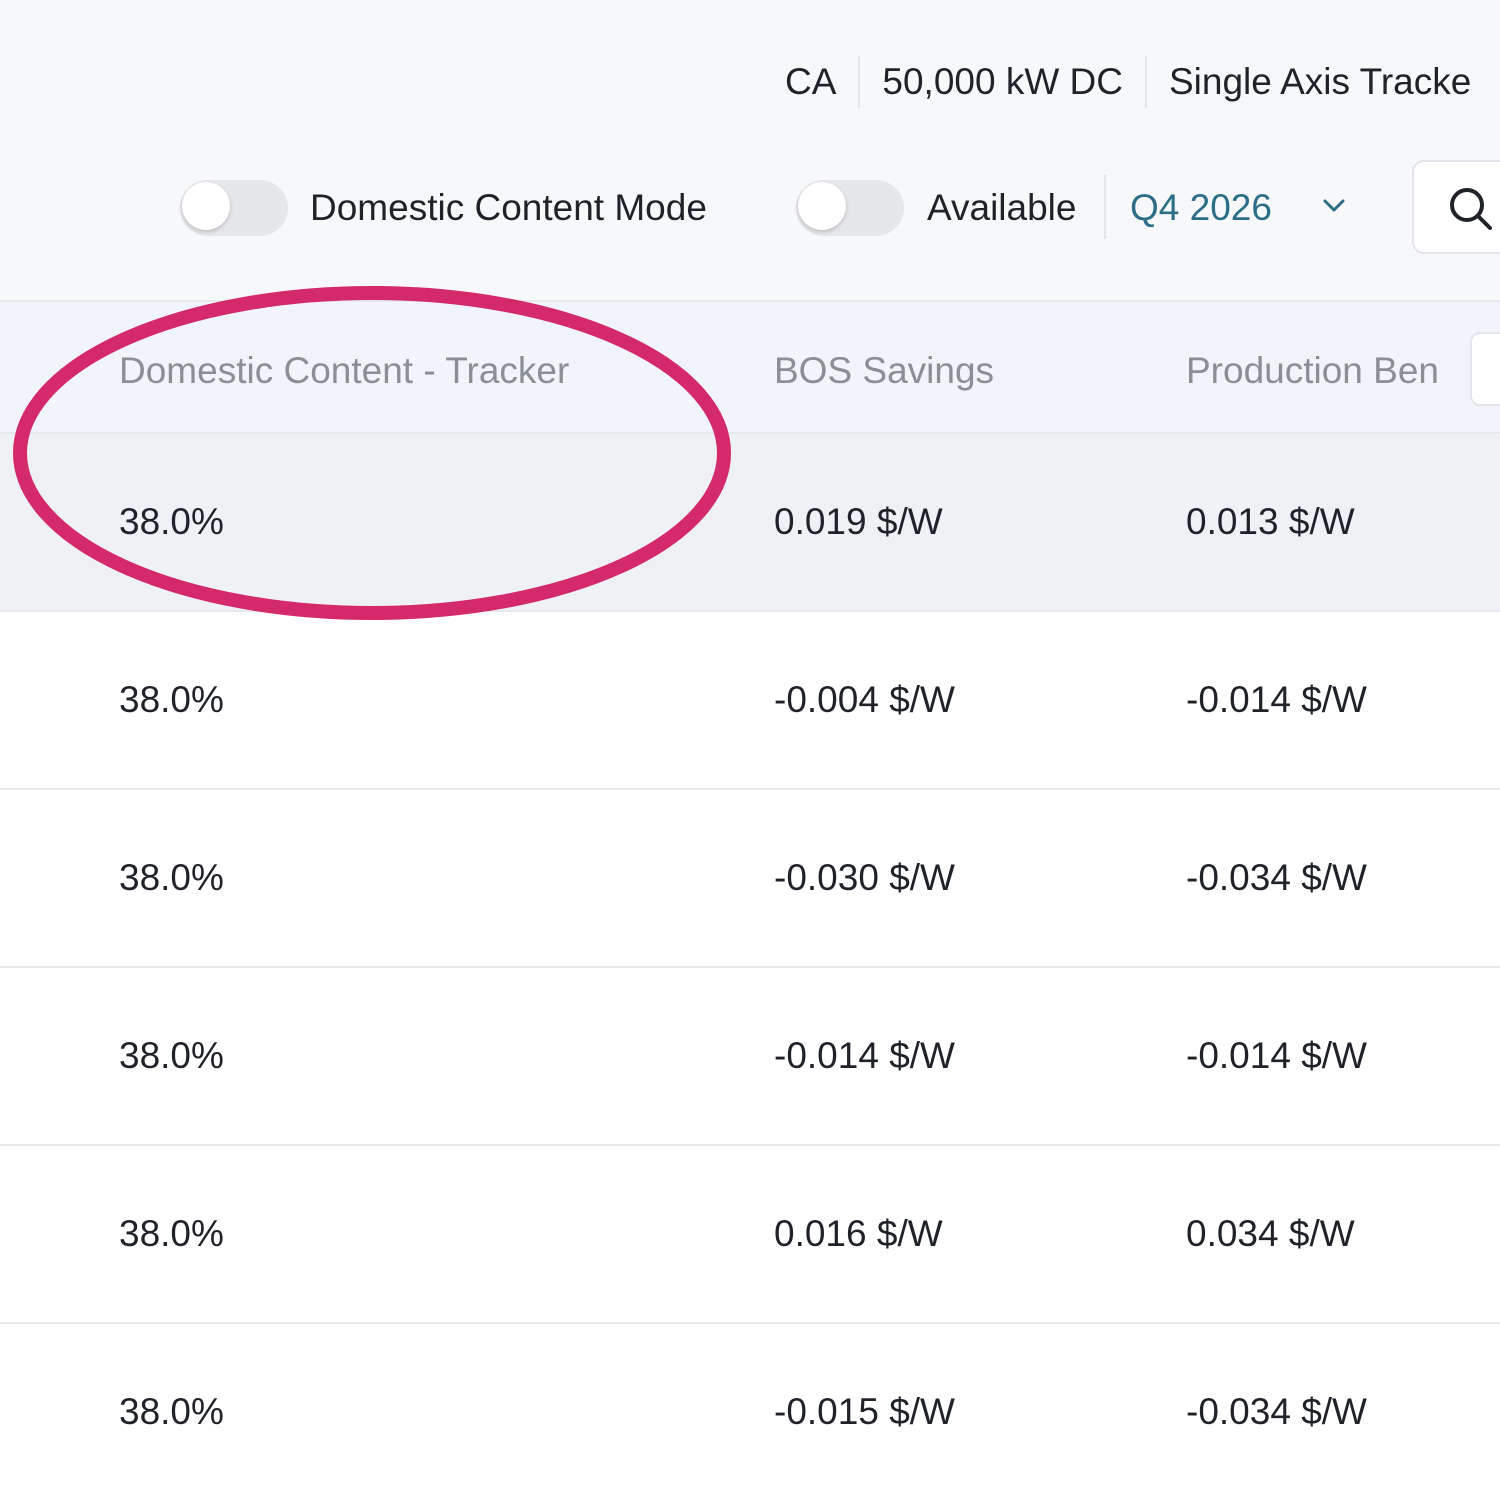 This screenshot has width=1500, height=1500. I want to click on cell-production-benefit: 0.013 $/W, so click(1270, 521).